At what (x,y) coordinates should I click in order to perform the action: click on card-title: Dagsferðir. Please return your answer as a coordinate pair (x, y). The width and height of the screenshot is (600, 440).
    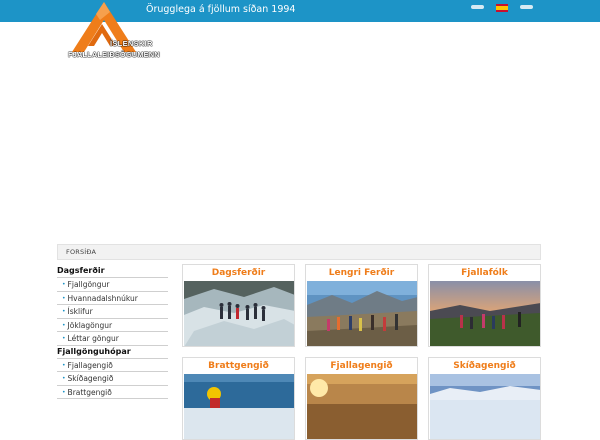
    Looking at the image, I should click on (238, 273).